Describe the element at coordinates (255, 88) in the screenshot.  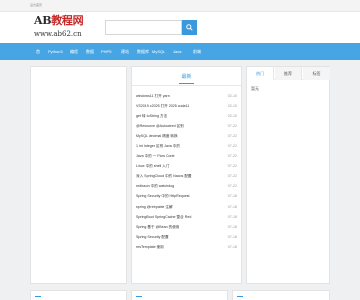
I see `tab-content: 暂无` at that location.